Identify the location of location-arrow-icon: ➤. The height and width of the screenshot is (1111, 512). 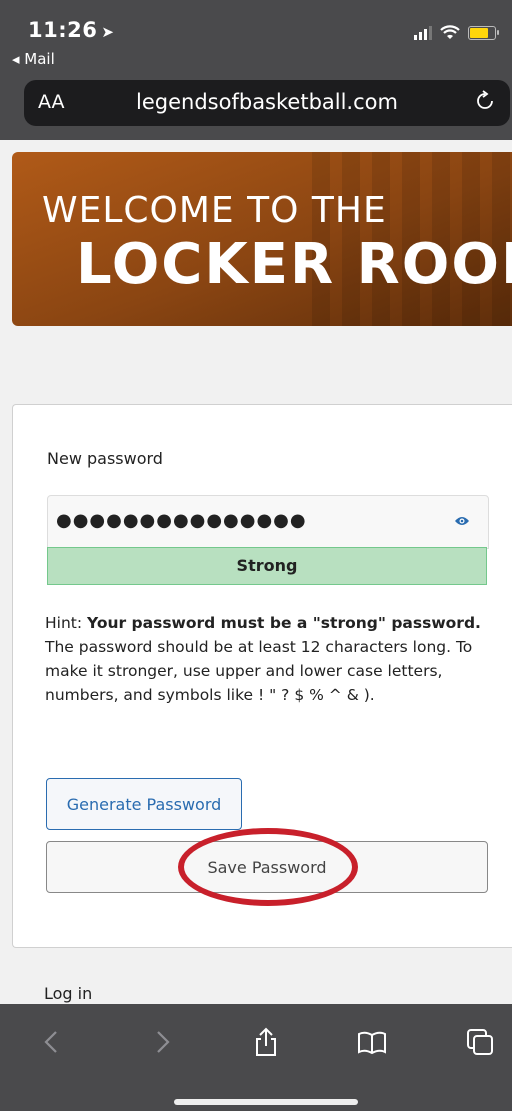
(108, 32).